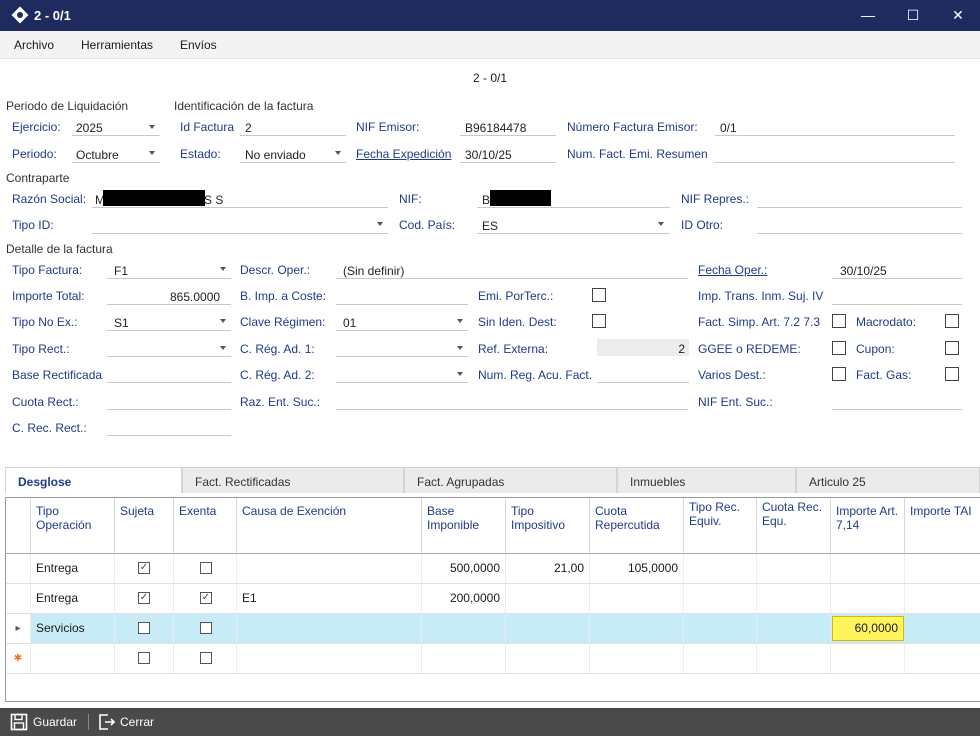 This screenshot has height=736, width=980. I want to click on fact-simp-checkbox, so click(839, 321).